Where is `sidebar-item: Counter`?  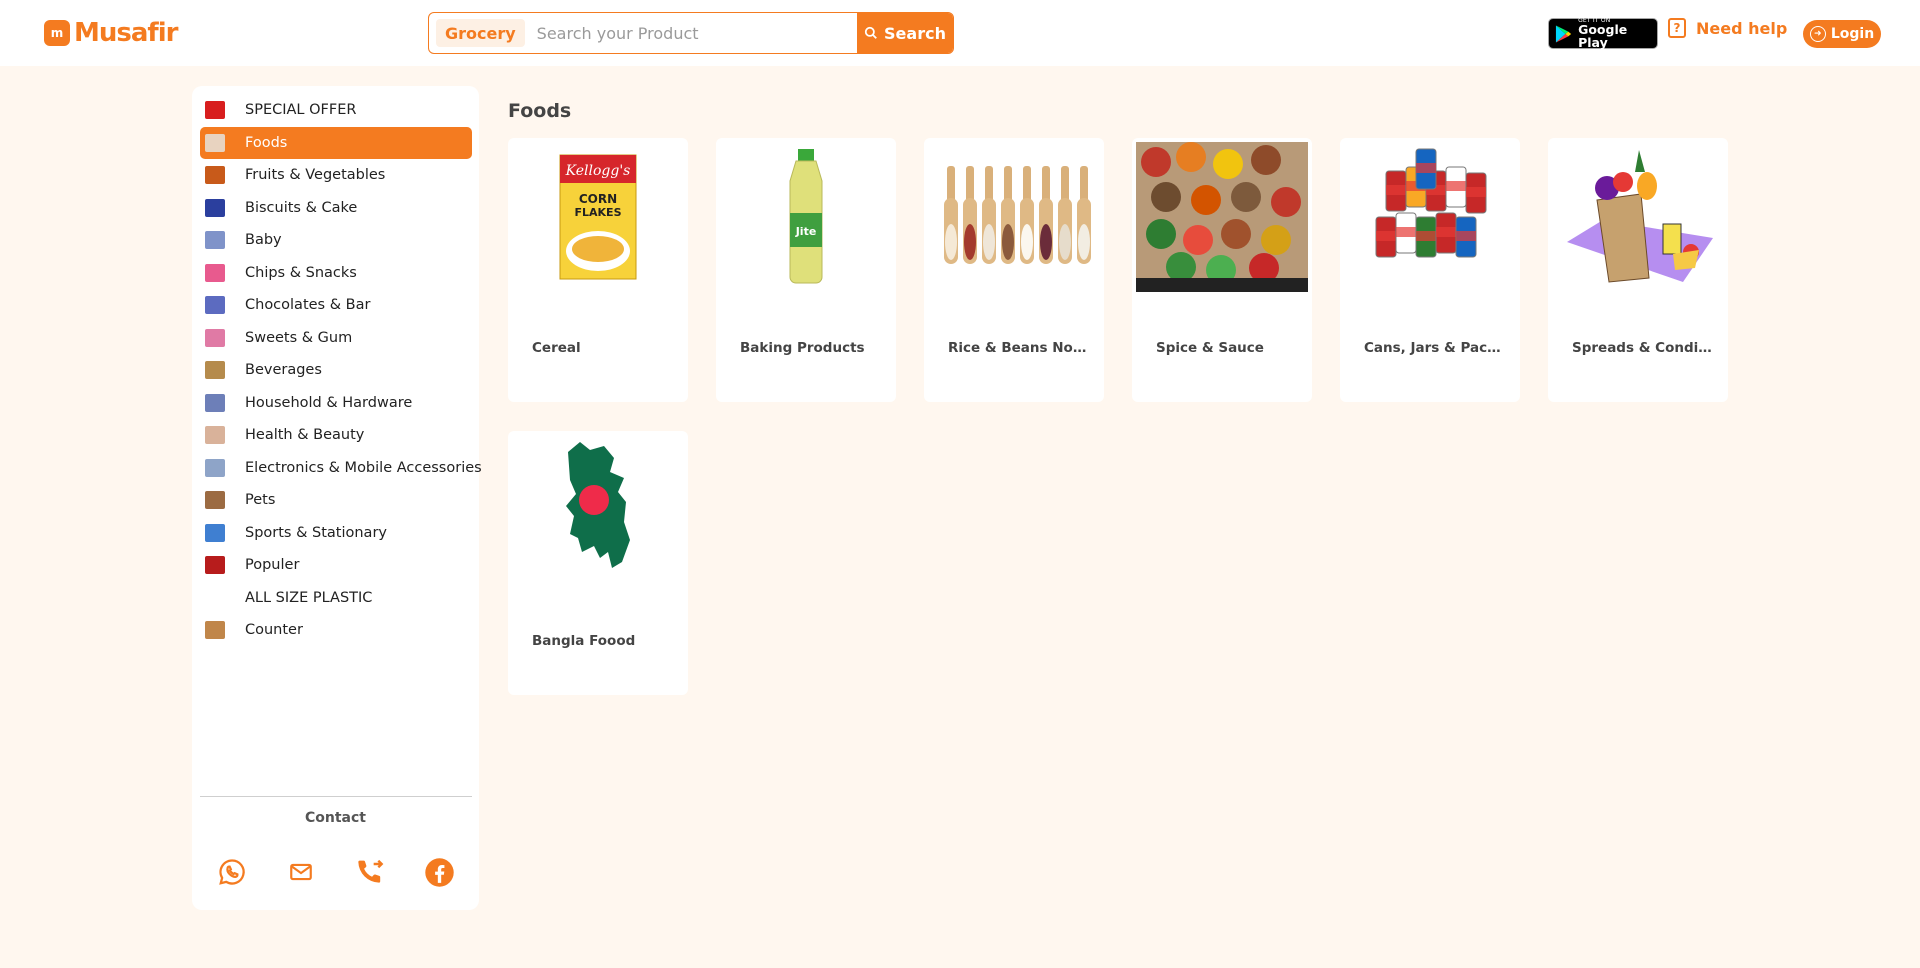
sidebar-item: Counter is located at coordinates (336, 630).